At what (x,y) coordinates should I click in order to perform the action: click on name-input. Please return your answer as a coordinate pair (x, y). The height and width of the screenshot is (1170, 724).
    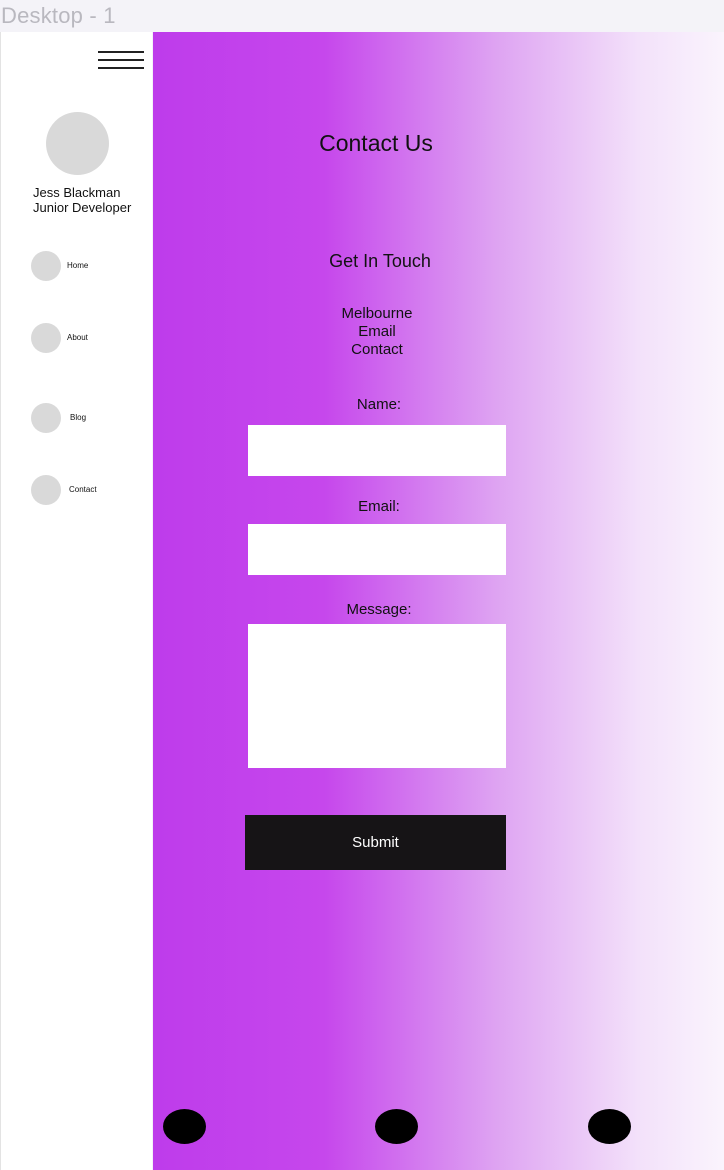
    Looking at the image, I should click on (377, 450).